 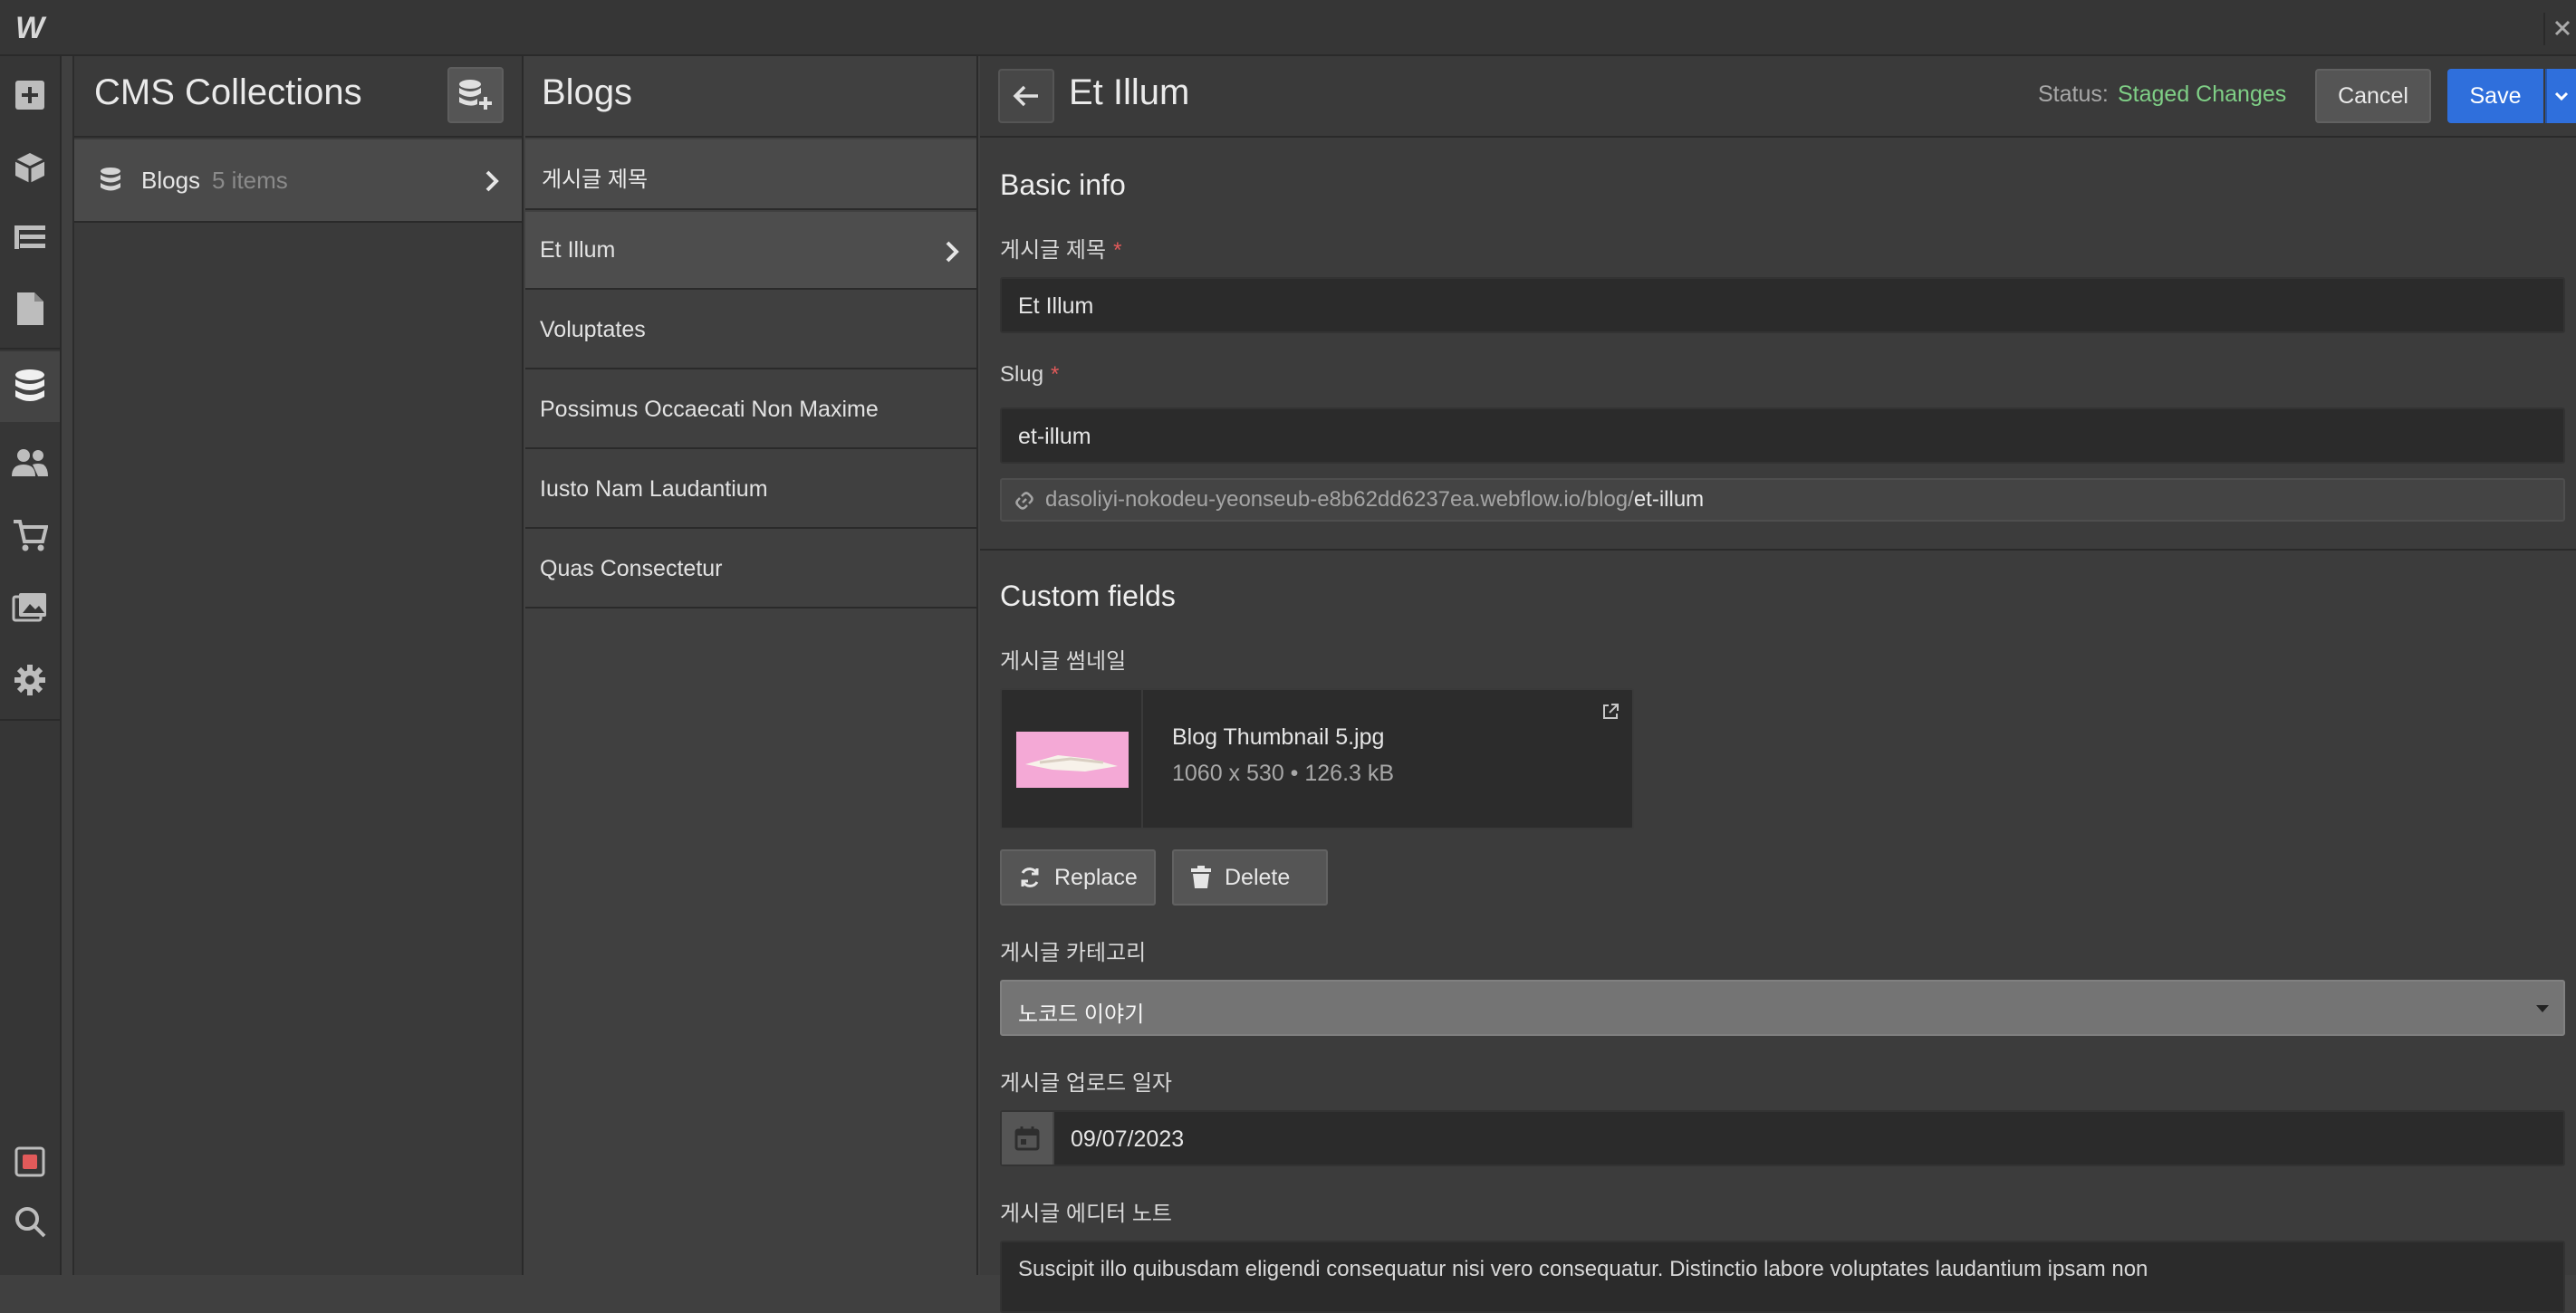 I want to click on category-value: 노코드 이야기, so click(x=1081, y=1014).